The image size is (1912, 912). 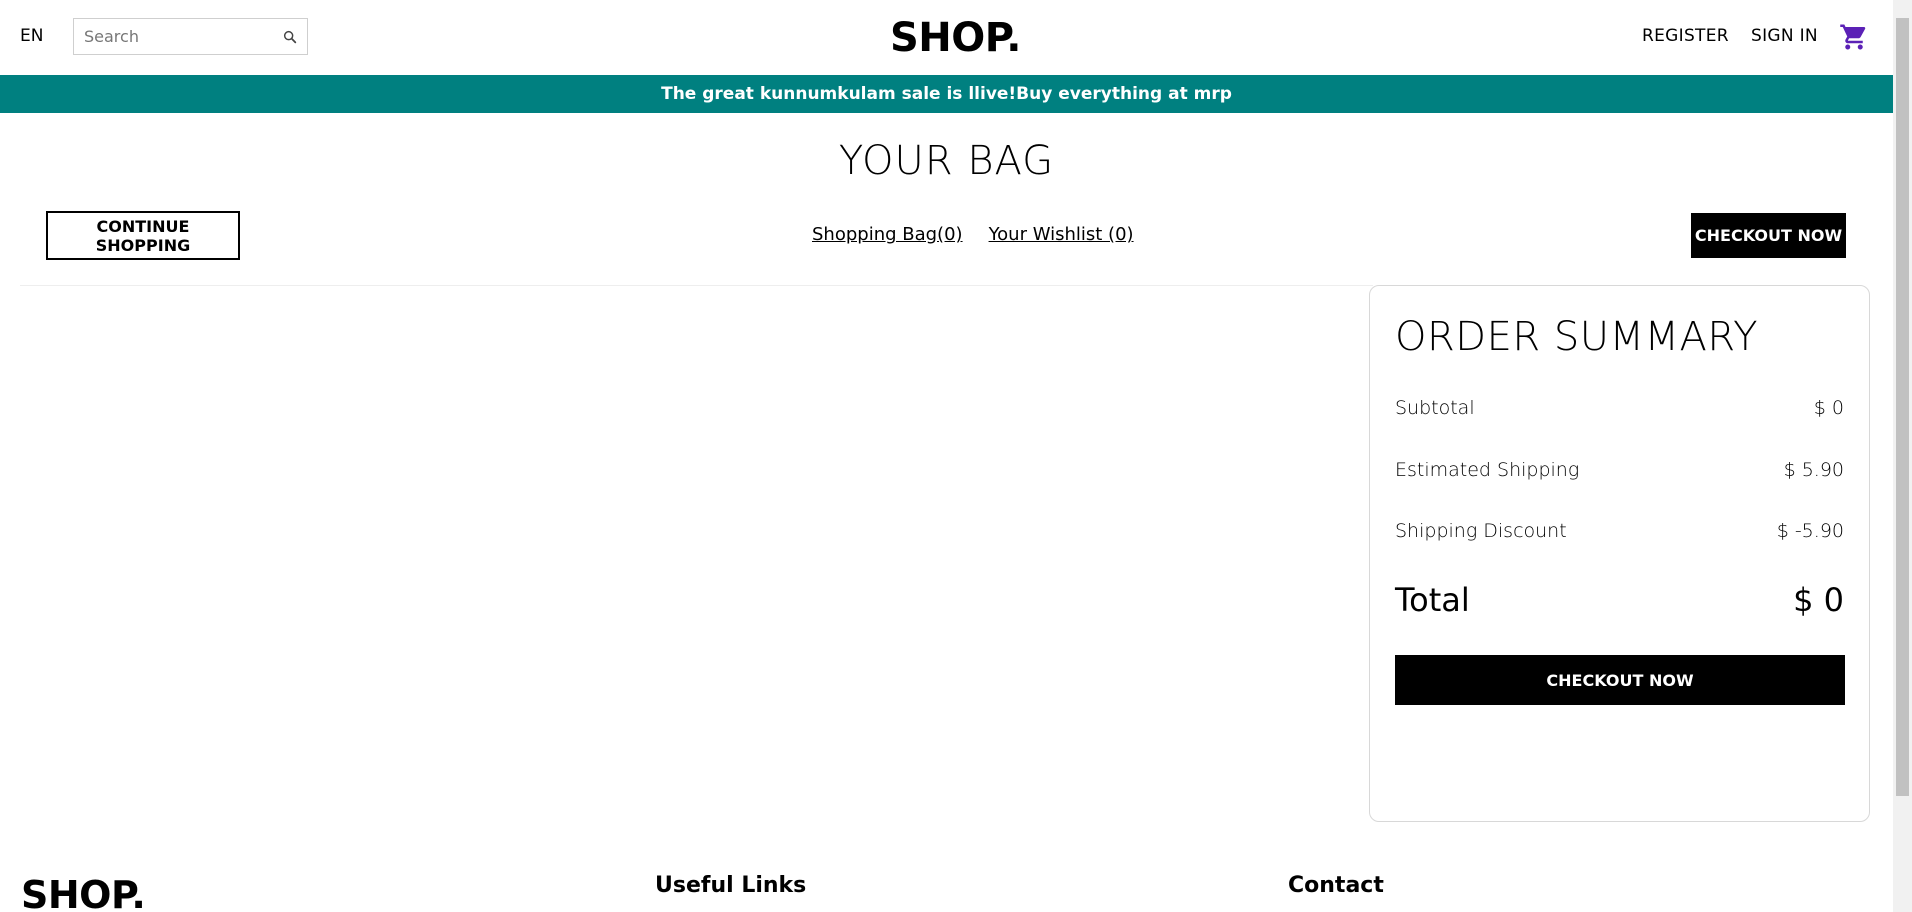 What do you see at coordinates (1768, 235) in the screenshot?
I see `checkout-now-button: CHECKOUT NOW` at bounding box center [1768, 235].